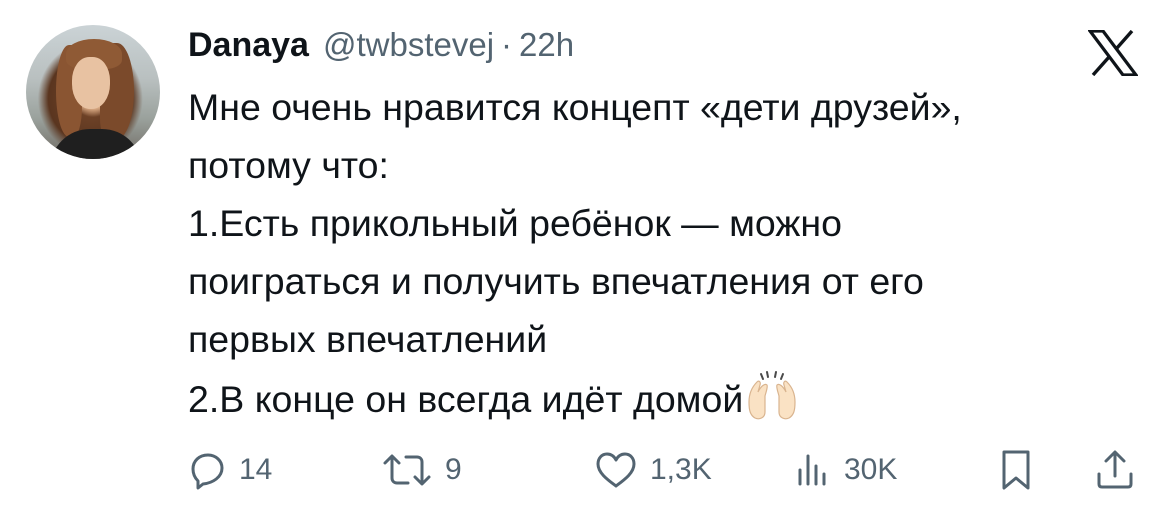  I want to click on author-name: Danaya, so click(248, 45).